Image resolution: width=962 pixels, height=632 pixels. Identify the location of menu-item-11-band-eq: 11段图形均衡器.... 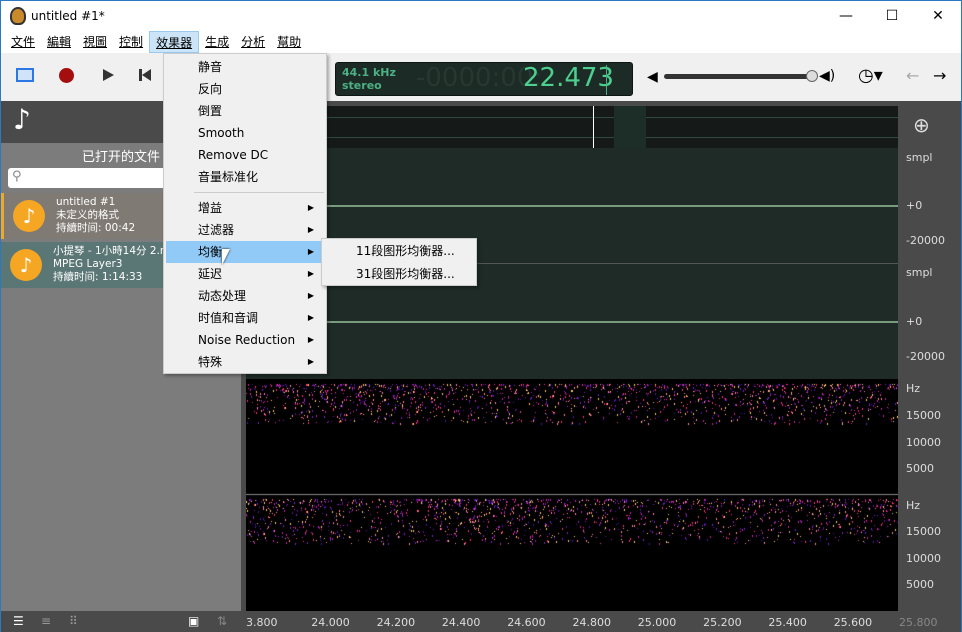
(399, 251).